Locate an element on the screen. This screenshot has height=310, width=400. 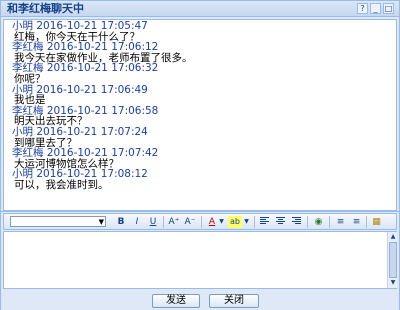
title-bar: 和李红梅聊天中 ? _ □ is located at coordinates (200, 9).